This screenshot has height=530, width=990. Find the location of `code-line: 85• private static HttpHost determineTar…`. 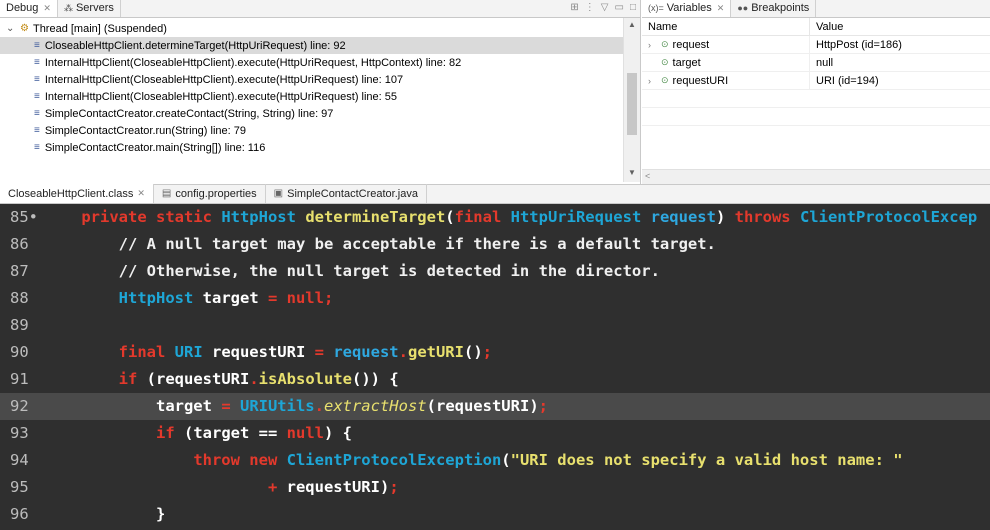

code-line: 85• private static HttpHost determineTar… is located at coordinates (495, 217).